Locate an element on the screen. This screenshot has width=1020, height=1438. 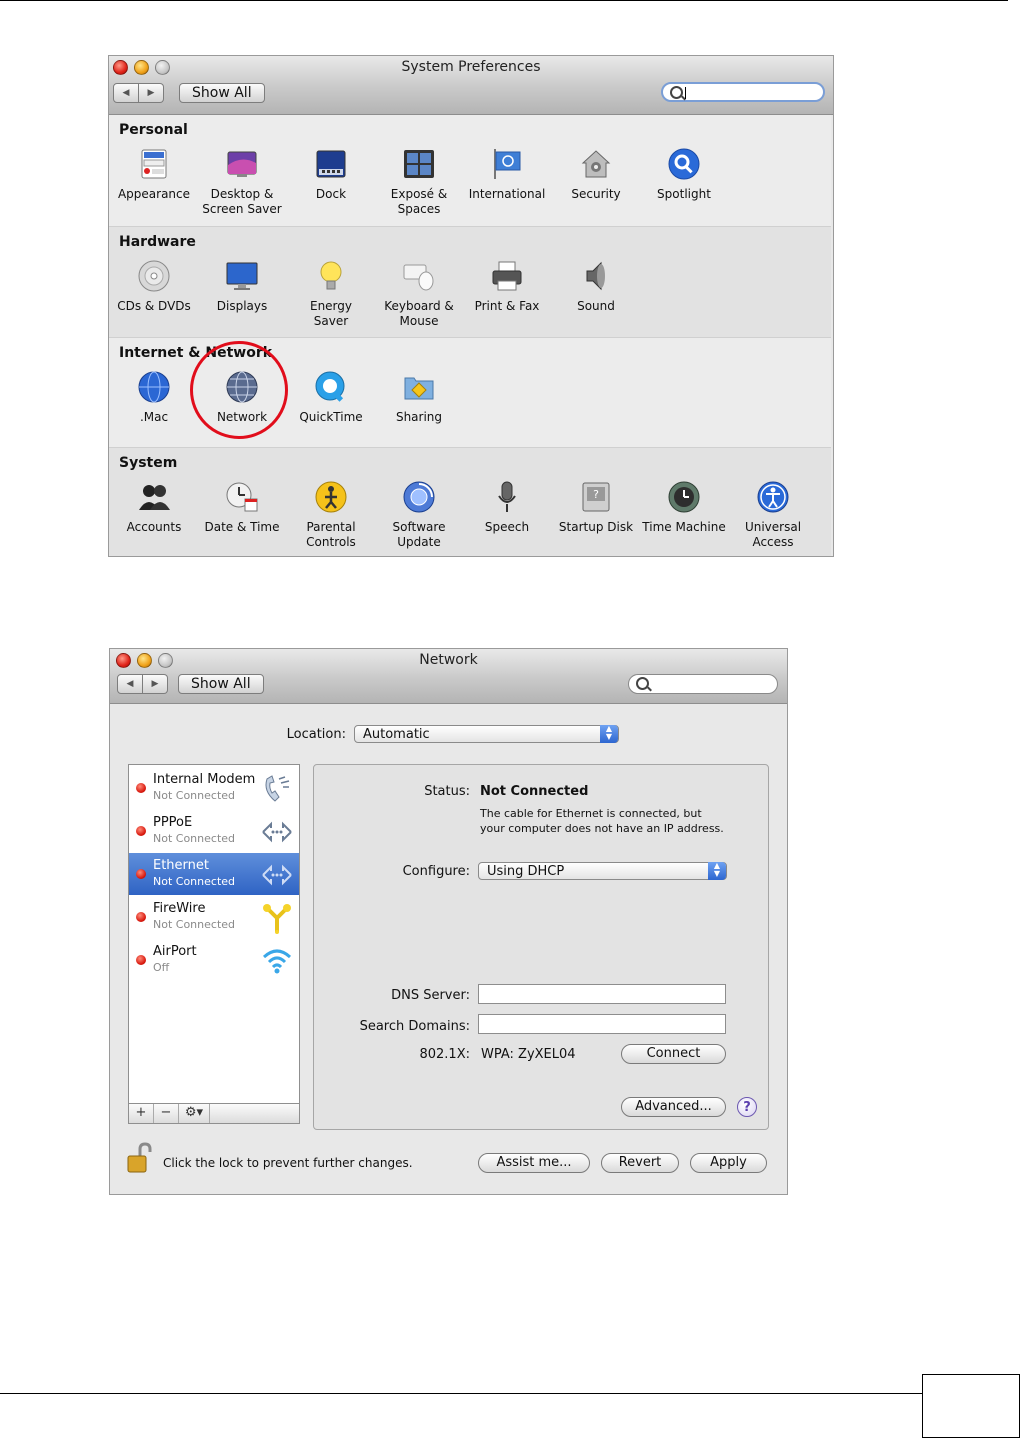
titlebar: Network ◀ ▶ Show All is located at coordinates (448, 676).